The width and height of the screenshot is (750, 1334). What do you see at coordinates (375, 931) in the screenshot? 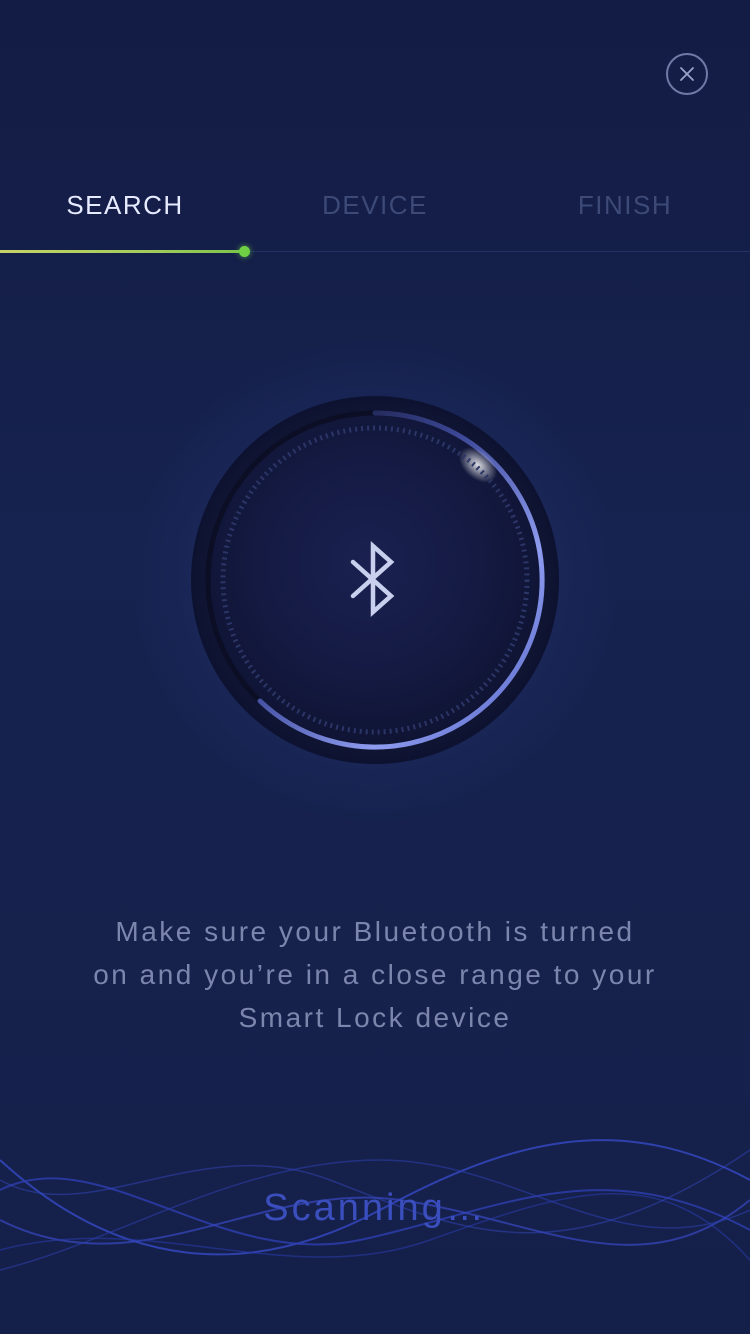
I see `instruction-line-1: Make sure your Bluetooth is turned` at bounding box center [375, 931].